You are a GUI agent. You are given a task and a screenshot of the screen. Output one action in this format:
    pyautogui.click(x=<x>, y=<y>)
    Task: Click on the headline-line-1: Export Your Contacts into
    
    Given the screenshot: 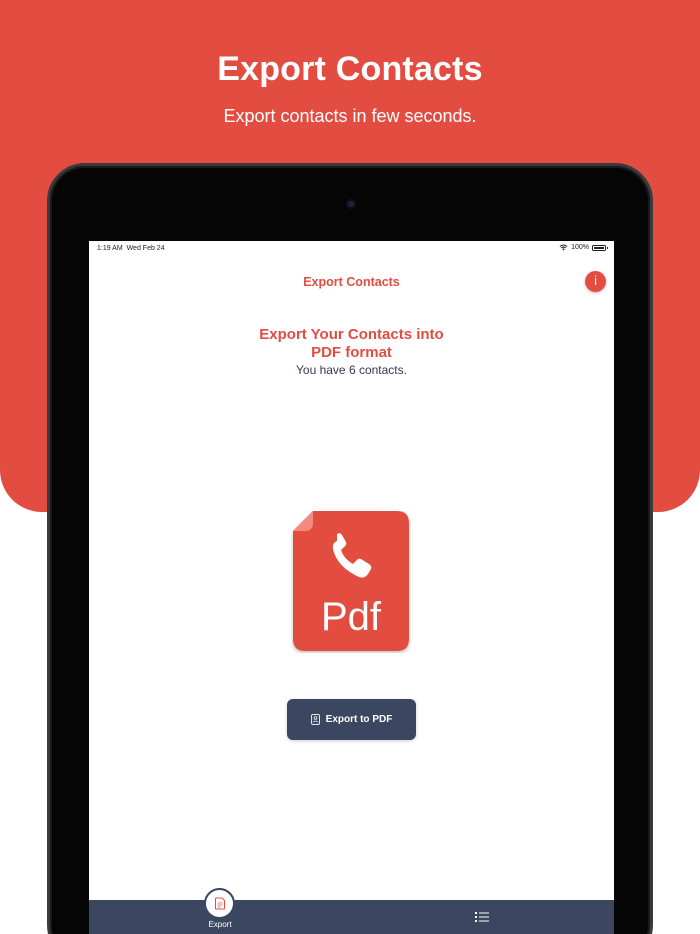 What is the action you would take?
    pyautogui.click(x=351, y=334)
    